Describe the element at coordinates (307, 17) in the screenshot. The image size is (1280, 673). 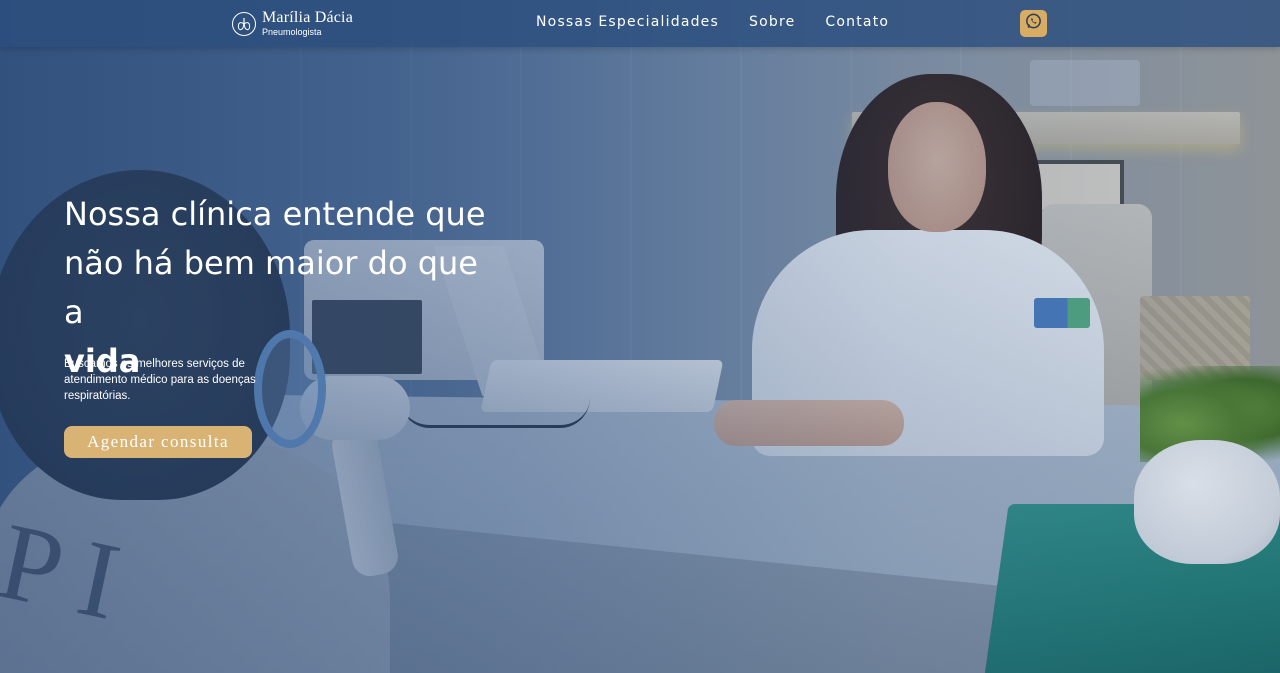
I see `brand-name: Marília Dácia` at that location.